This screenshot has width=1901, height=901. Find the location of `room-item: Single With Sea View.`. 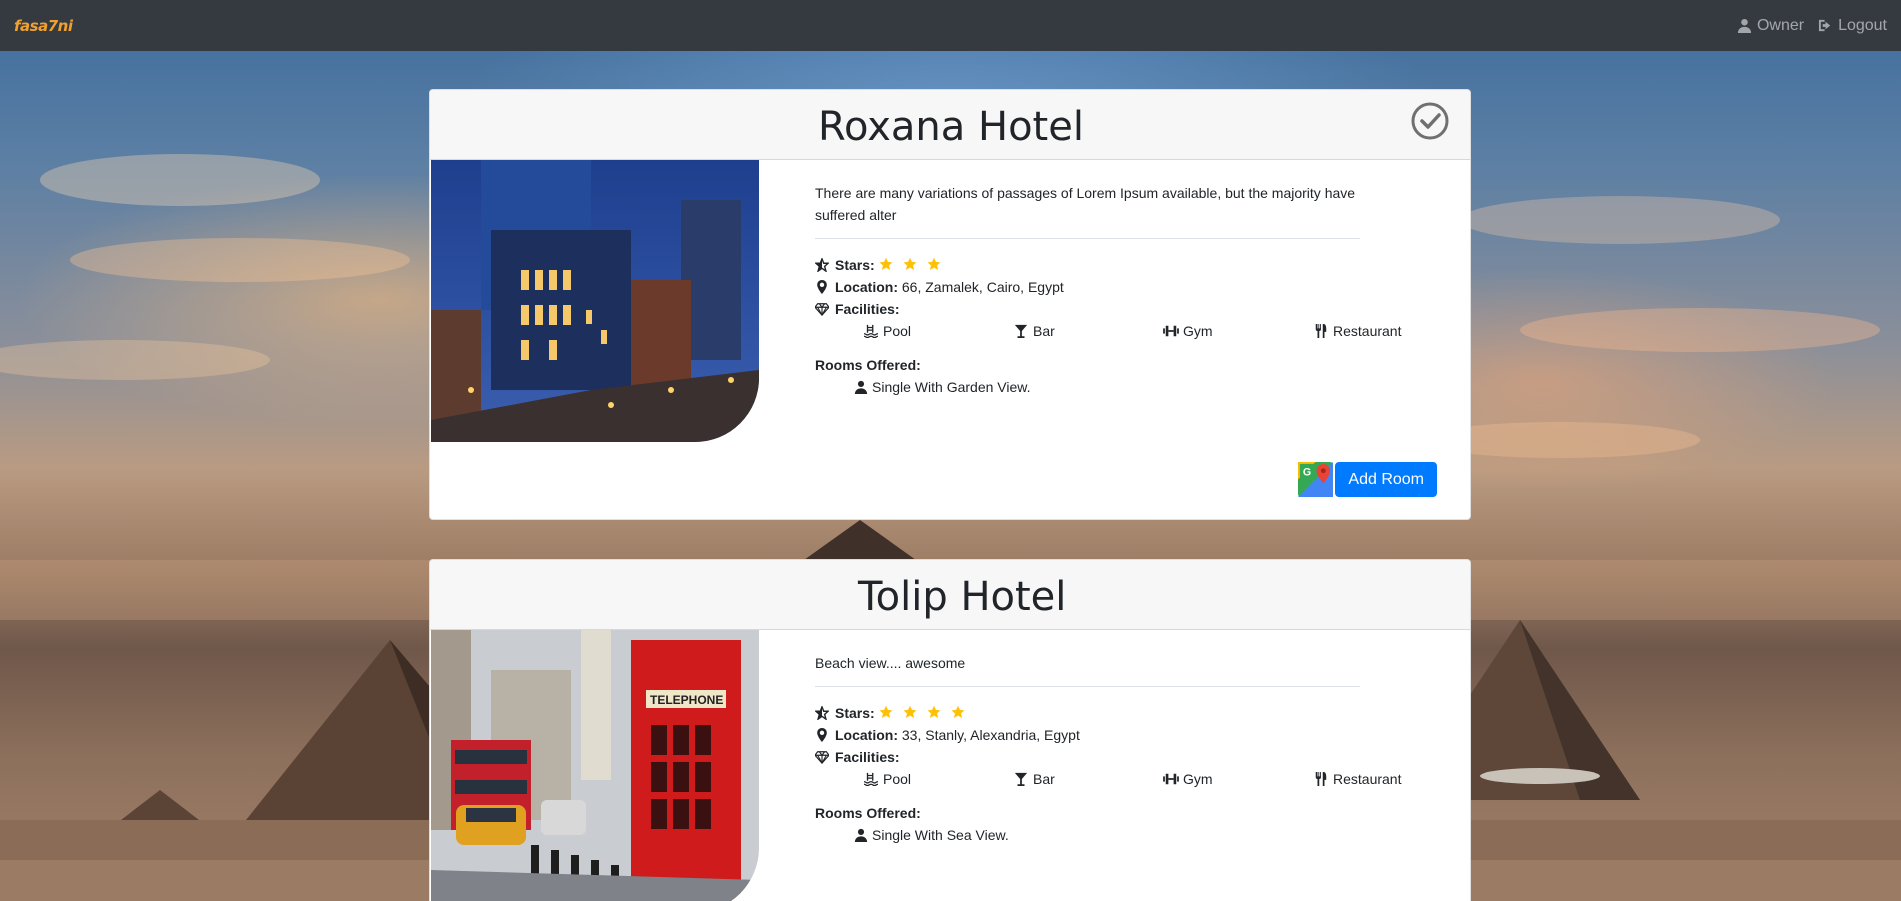

room-item: Single With Sea View. is located at coordinates (1134, 835).